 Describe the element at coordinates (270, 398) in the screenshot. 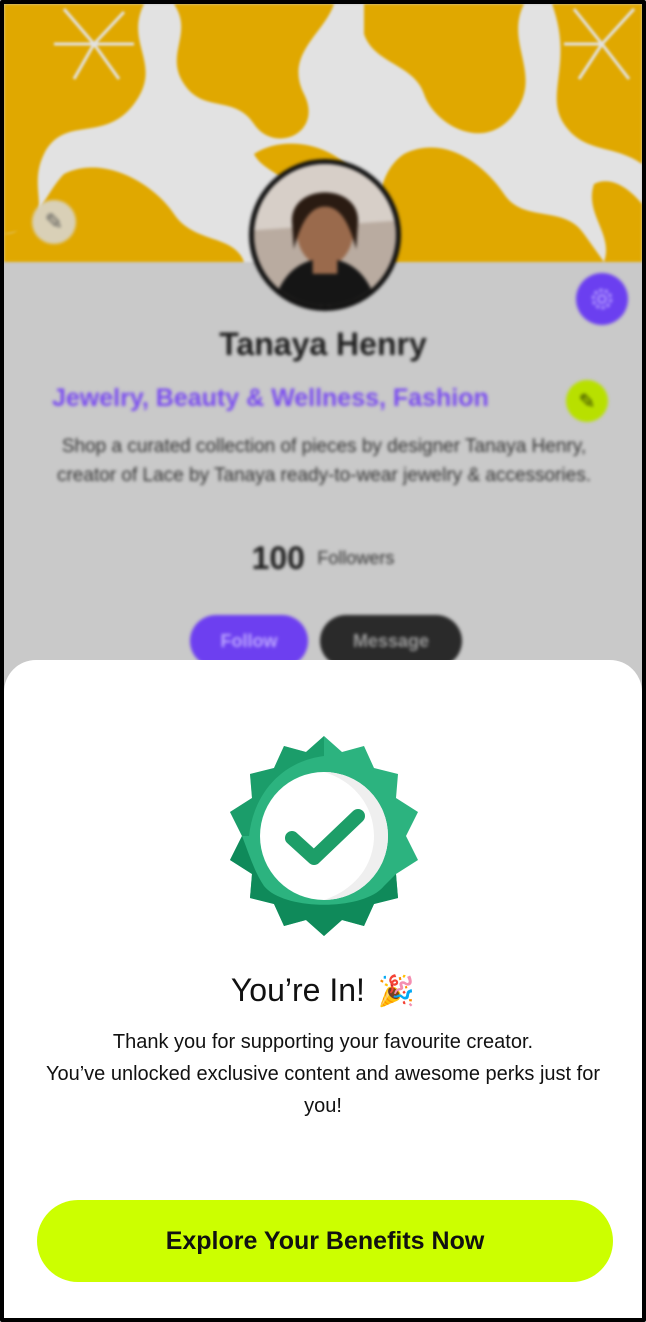

I see `creator-categories: Jewelry, Beauty & Wellness, Fashion` at that location.